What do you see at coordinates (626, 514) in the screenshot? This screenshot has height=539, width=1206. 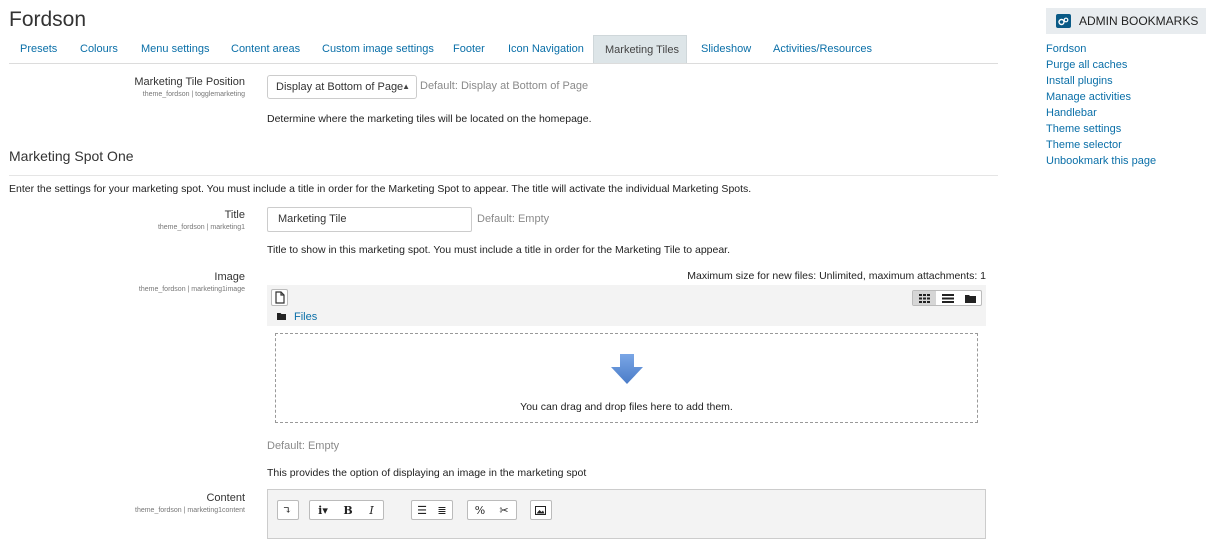 I see `content-editor: ↴ i▾ B I ☰ ≣ % ✂` at bounding box center [626, 514].